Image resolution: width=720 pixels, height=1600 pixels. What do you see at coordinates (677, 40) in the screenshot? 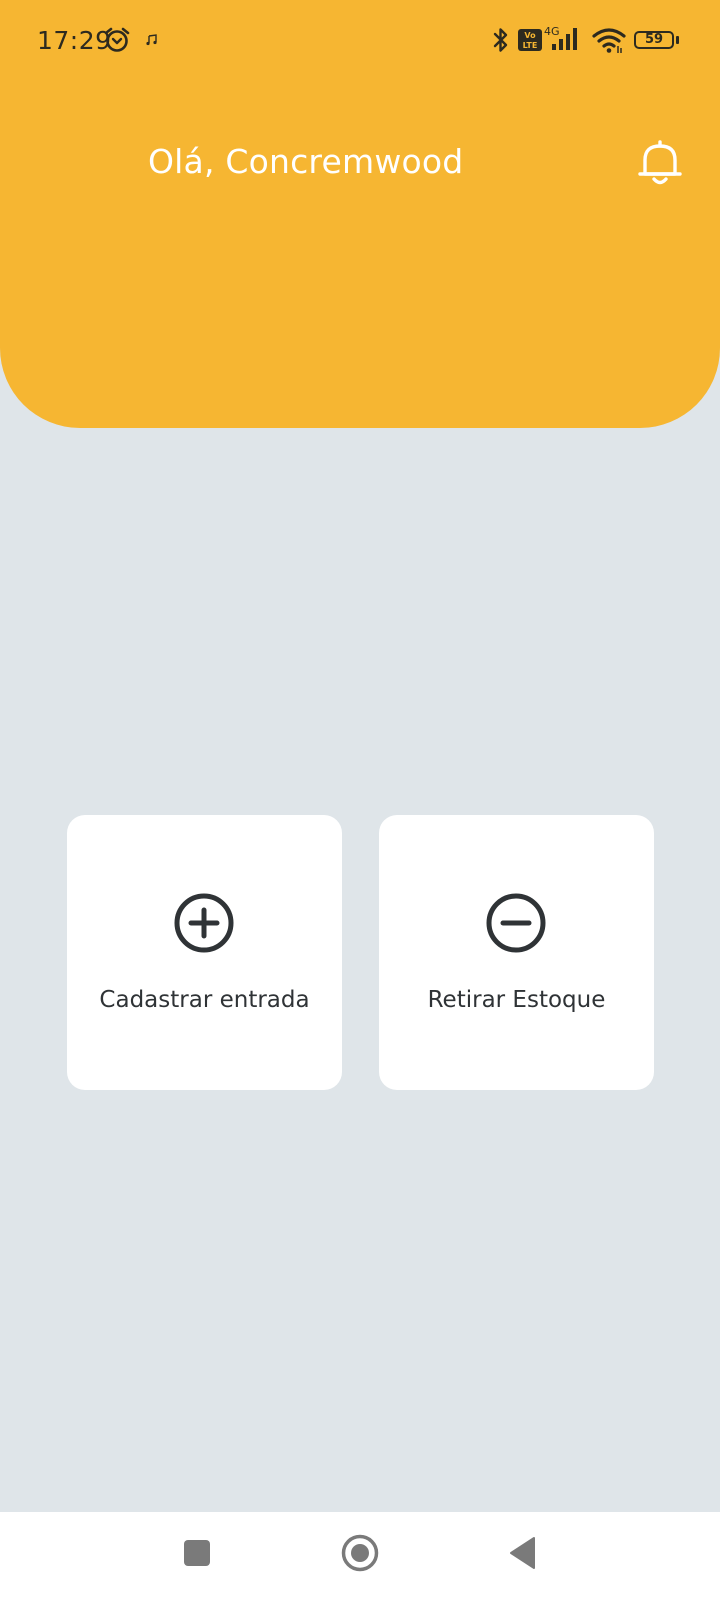
I see `battery-tip` at bounding box center [677, 40].